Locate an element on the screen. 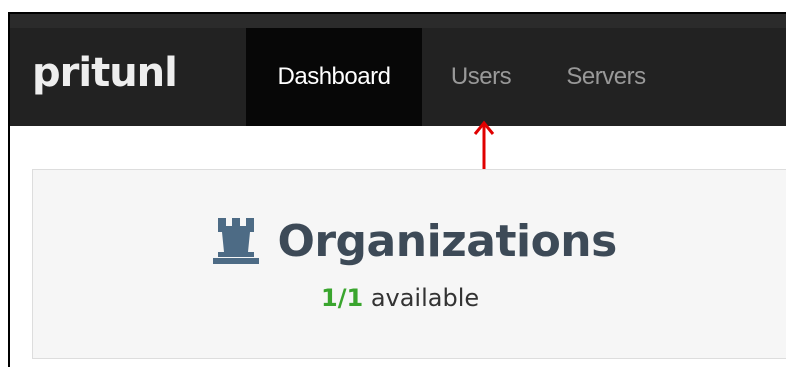 This screenshot has width=786, height=367. organizations-availability: 1/1 available is located at coordinates (400, 298).